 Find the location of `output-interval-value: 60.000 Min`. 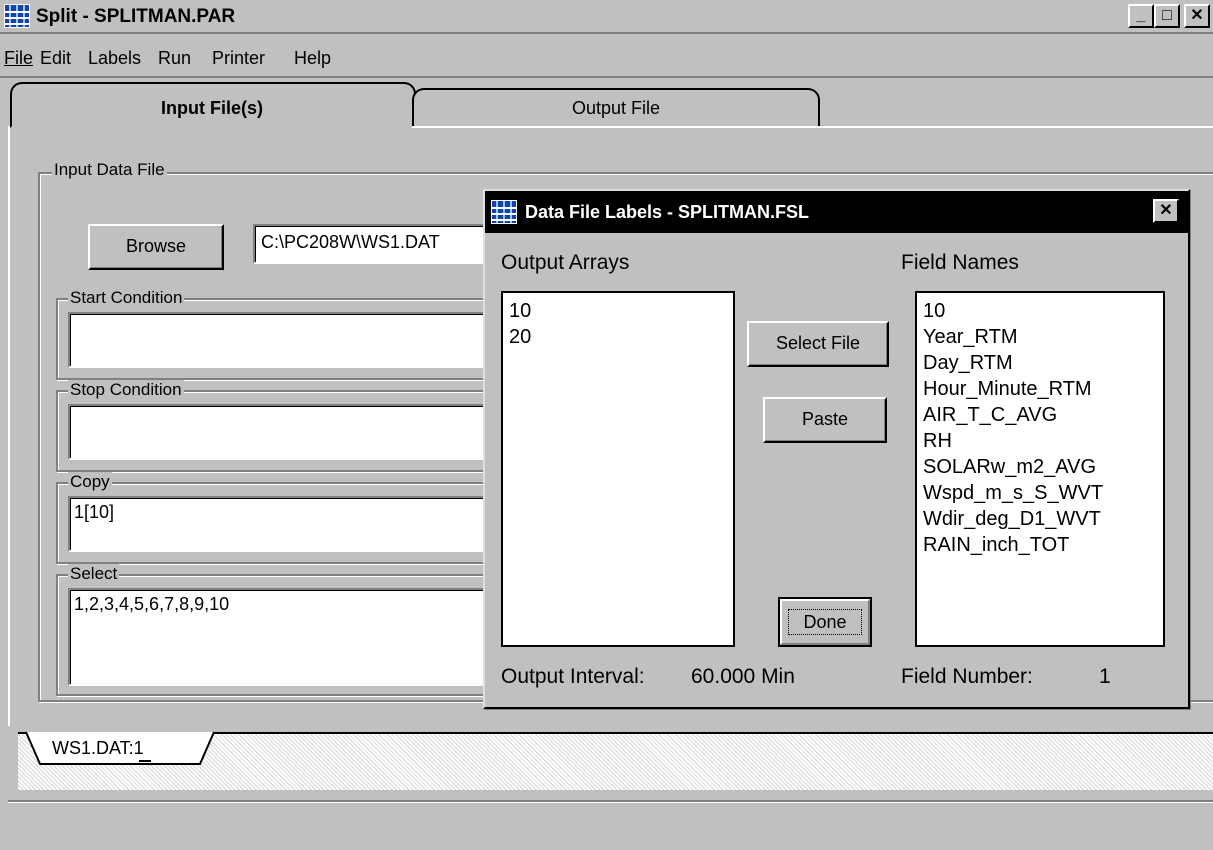

output-interval-value: 60.000 Min is located at coordinates (743, 676).